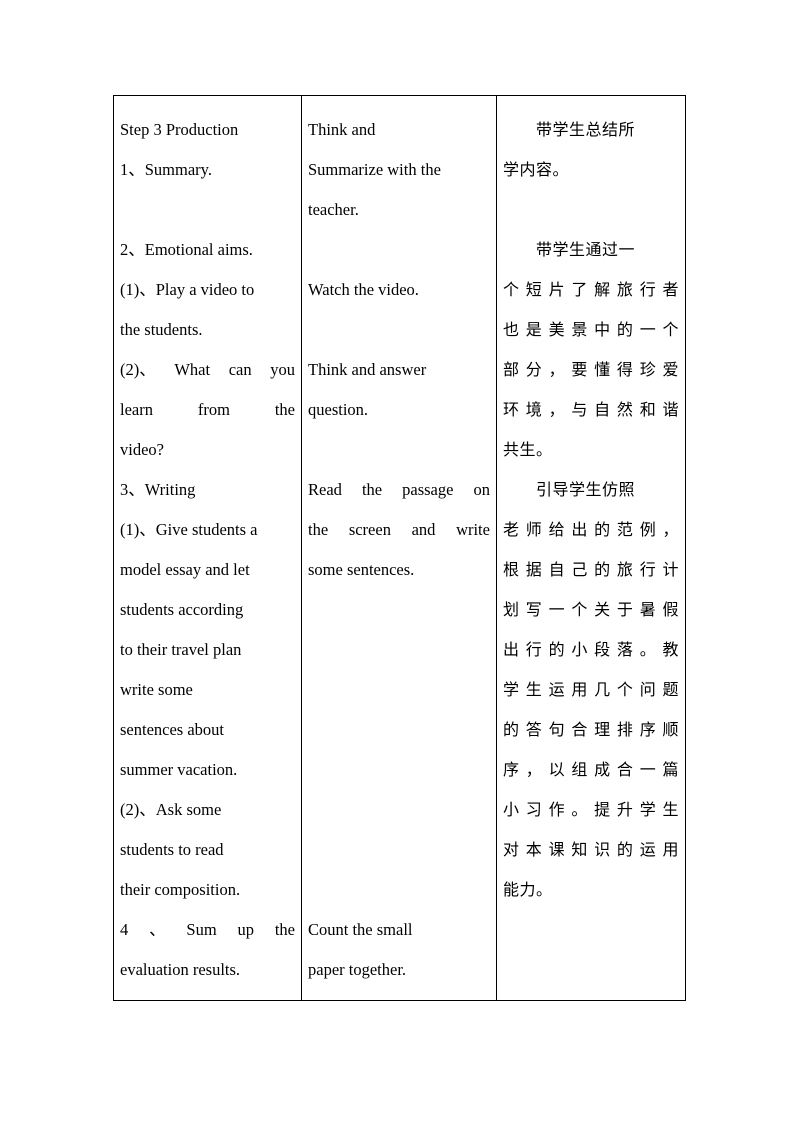  What do you see at coordinates (591, 290) in the screenshot?
I see `text-line: 个短片了解旅行者` at bounding box center [591, 290].